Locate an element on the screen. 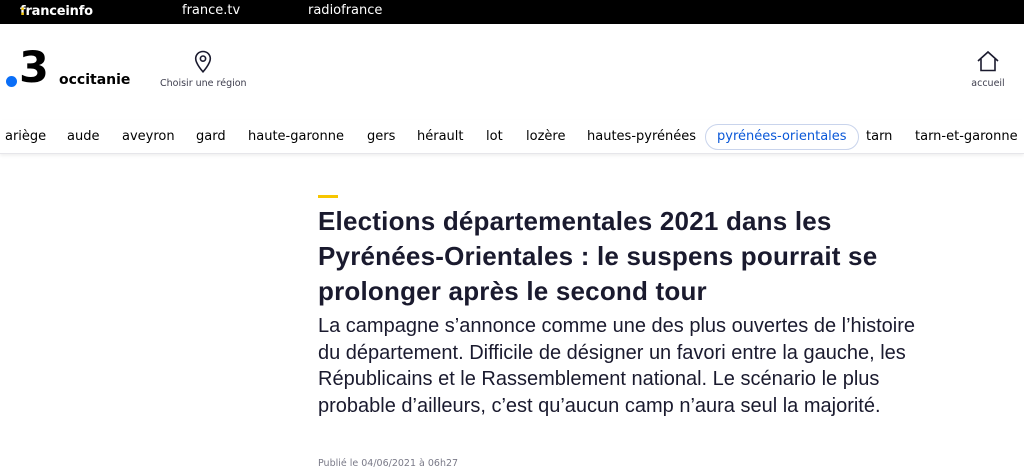 Image resolution: width=1024 pixels, height=473 pixels. choose-region-button: Choisir une région is located at coordinates (203, 69).